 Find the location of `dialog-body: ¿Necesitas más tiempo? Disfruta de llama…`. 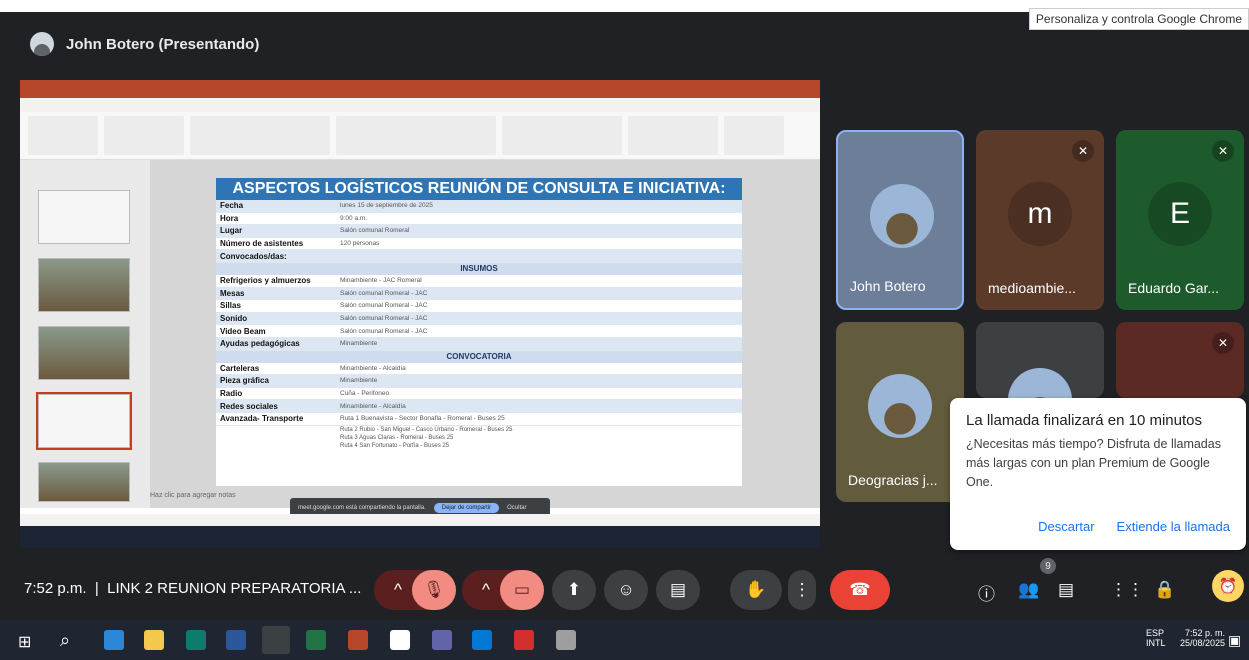

dialog-body: ¿Necesitas más tiempo? Disfruta de llama… is located at coordinates (1093, 463).